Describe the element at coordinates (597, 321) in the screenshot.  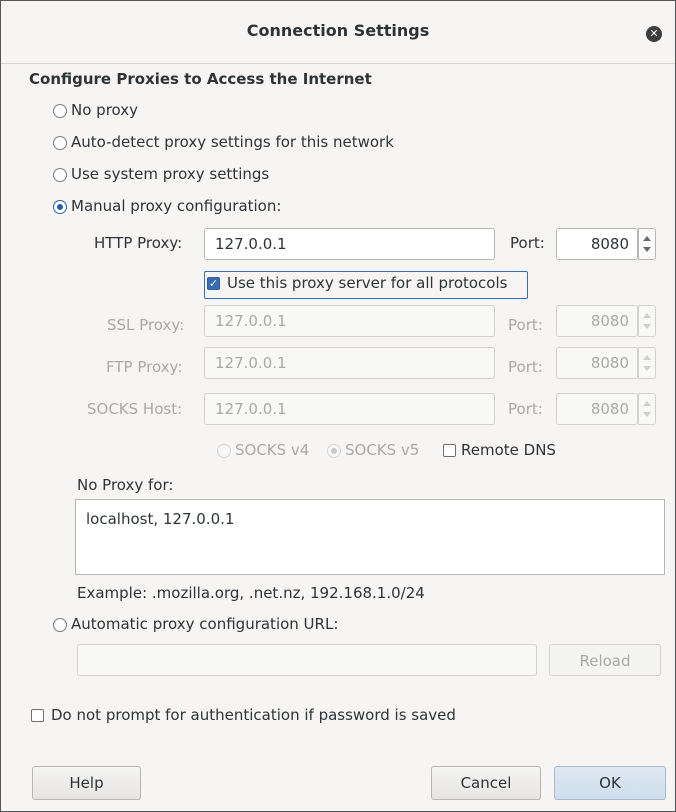
I see `ssl-port-input: 8080` at that location.